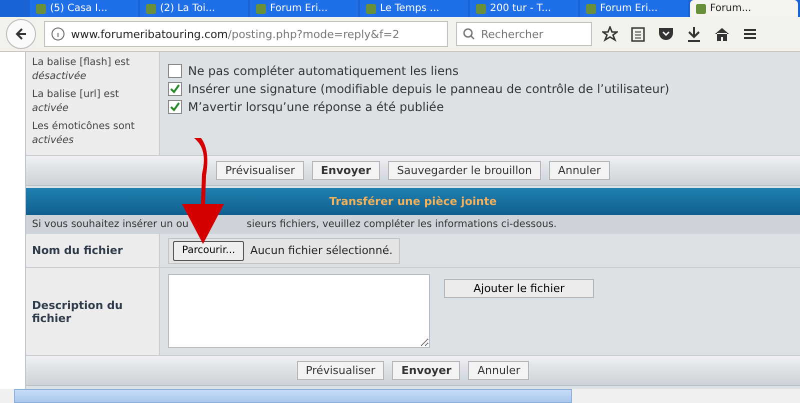 The image size is (800, 403). Describe the element at coordinates (84, 134) in the screenshot. I see `rule-text: Les émoticônes sont activées` at that location.